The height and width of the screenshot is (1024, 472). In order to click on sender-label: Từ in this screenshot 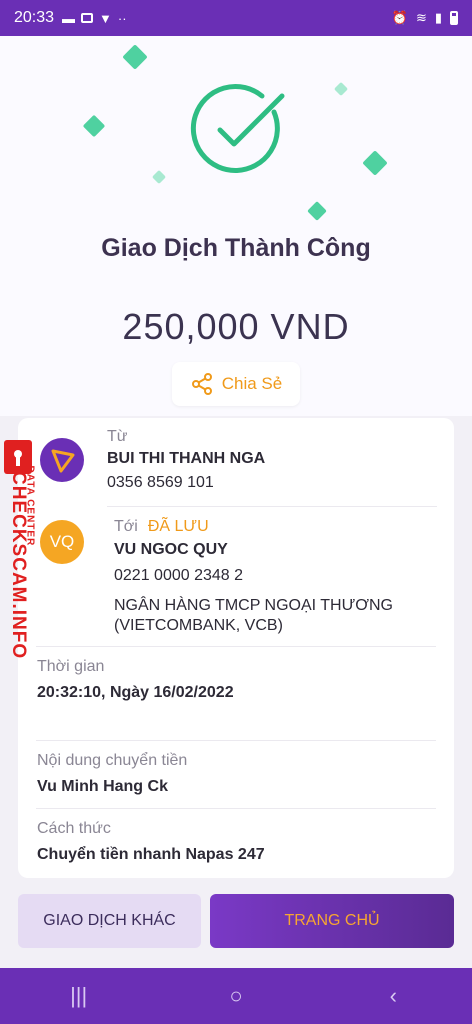, I will do `click(117, 436)`.